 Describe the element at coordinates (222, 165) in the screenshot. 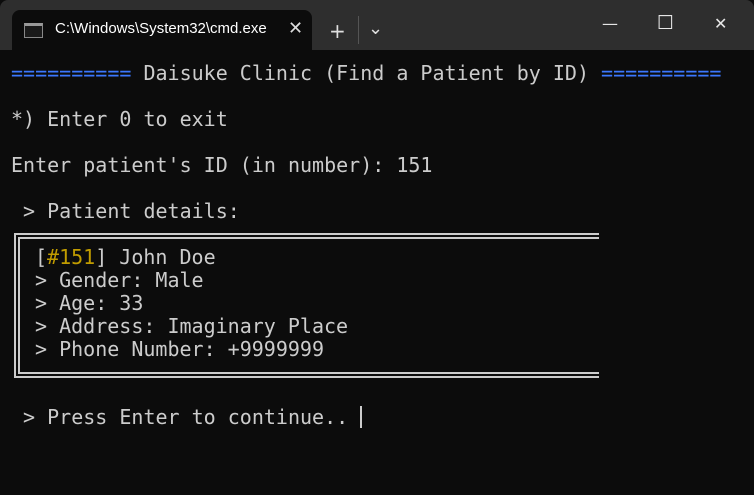

I see `id-prompt: Enter patient's ID (in number): 151` at that location.